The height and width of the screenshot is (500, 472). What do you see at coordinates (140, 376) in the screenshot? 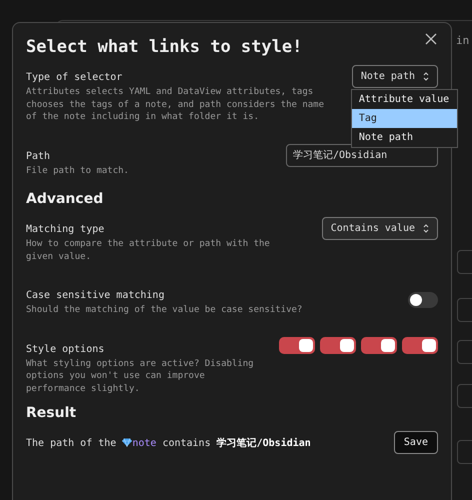
I see `setting-description: What styling options are active? Disabling options you won't use can improve performance slightly.` at bounding box center [140, 376].